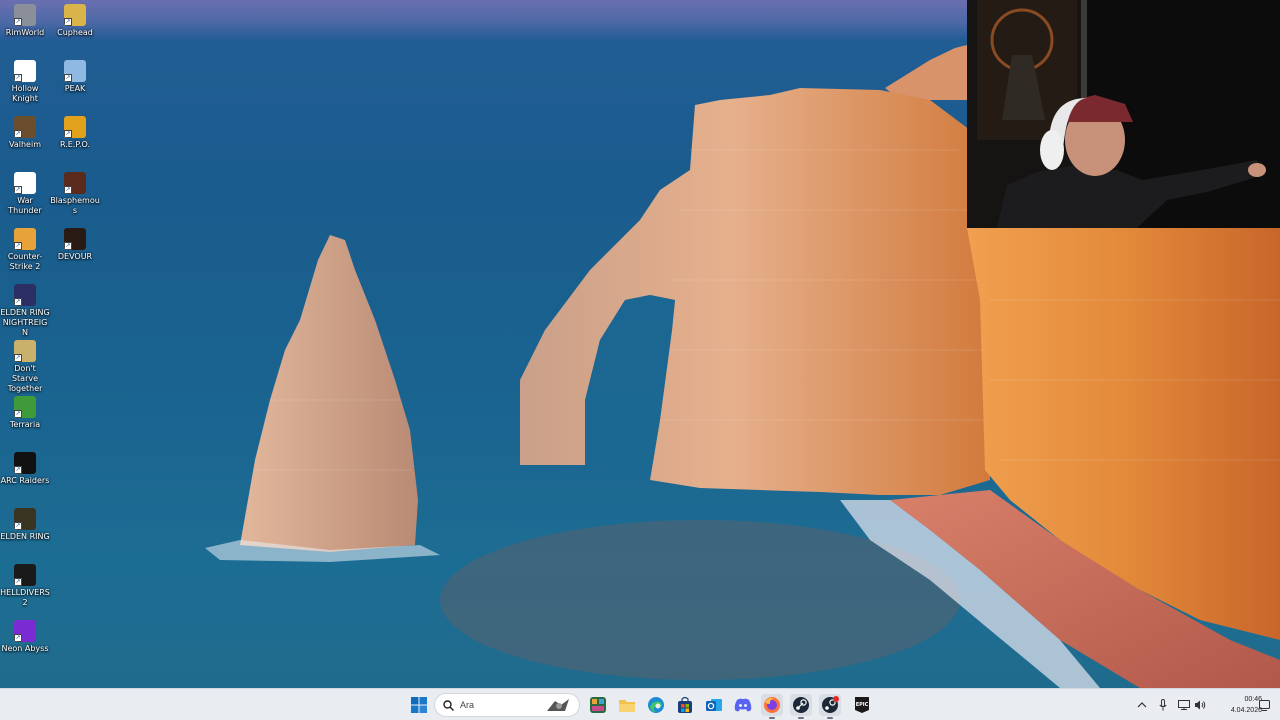  I want to click on desktop-shortcut-label: Neon Abyss, so click(25, 648).